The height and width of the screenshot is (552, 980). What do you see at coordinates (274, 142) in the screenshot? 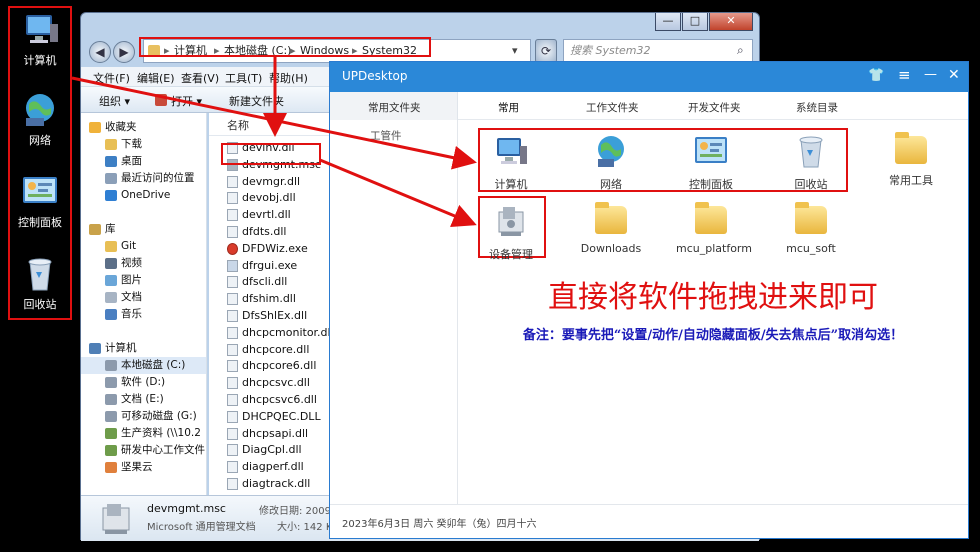
I see `annotation-arrows` at bounding box center [274, 142].